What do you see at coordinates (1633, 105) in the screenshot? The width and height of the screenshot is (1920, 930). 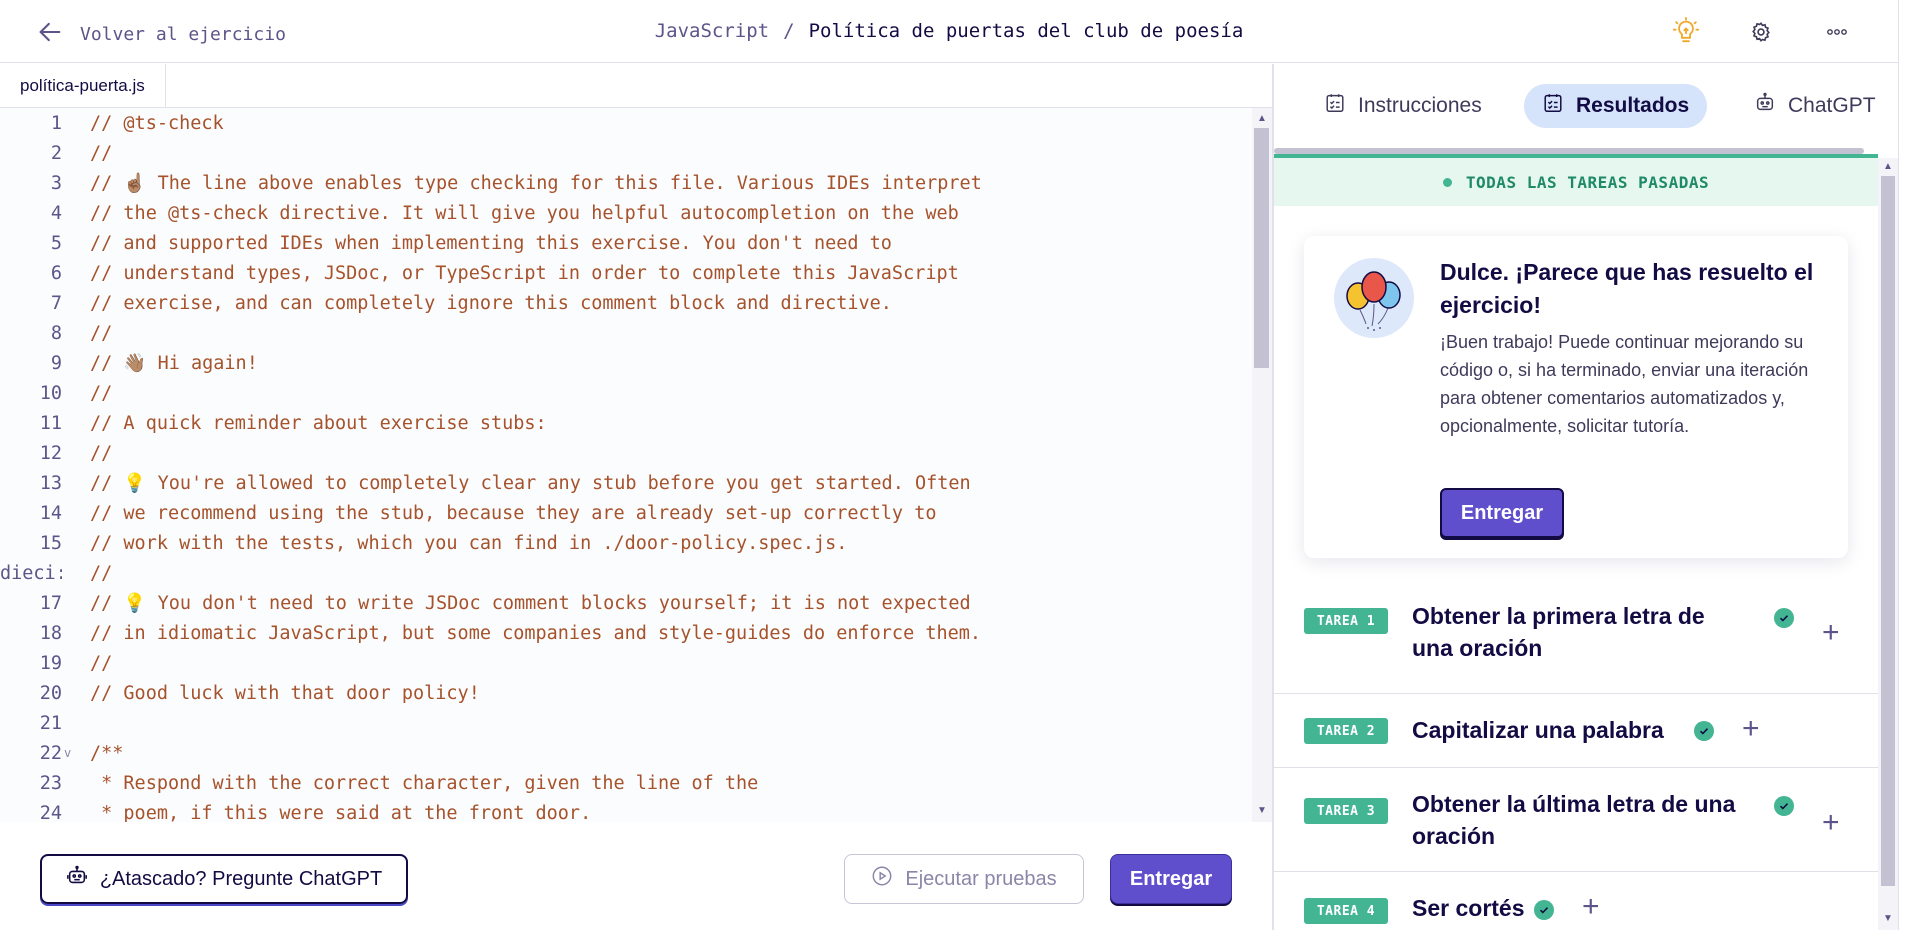 I see `tab-results-label: Resultados` at bounding box center [1633, 105].